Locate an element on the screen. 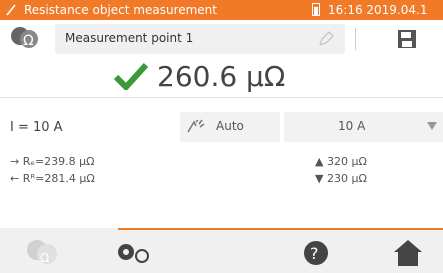 This screenshot has width=443, height=273. lower-limit-label: 230 µΩ is located at coordinates (346, 178).